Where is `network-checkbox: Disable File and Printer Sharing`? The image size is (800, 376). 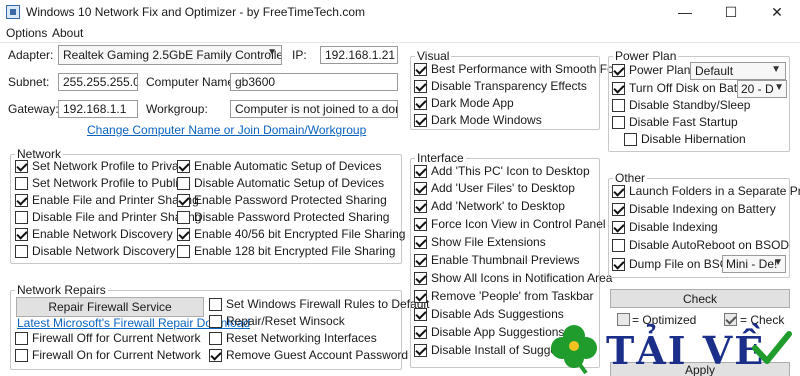 network-checkbox: Disable File and Printer Sharing is located at coordinates (108, 217).